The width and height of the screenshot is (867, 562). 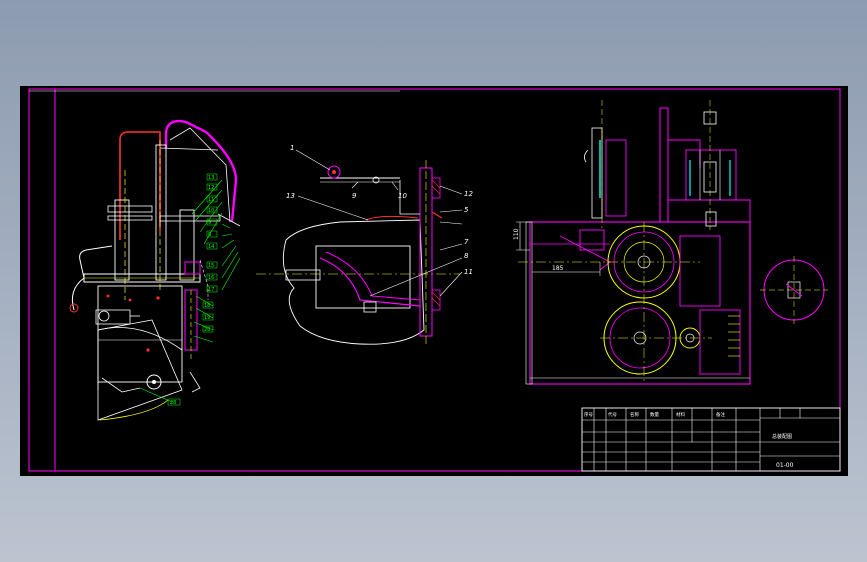 I want to click on part-label: 9, so click(x=354, y=196).